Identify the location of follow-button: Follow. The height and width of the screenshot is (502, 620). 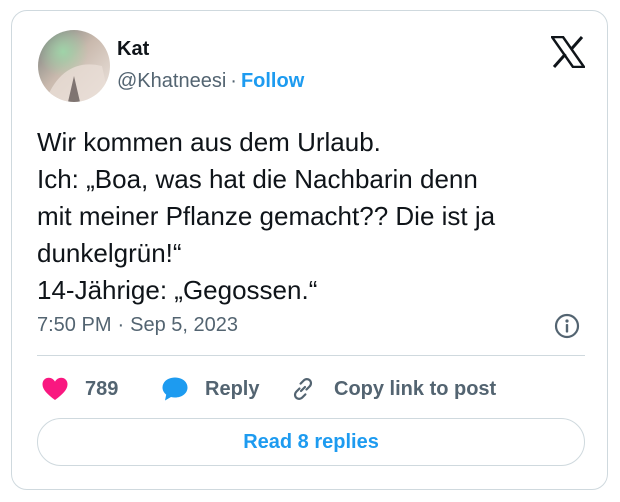
(272, 81).